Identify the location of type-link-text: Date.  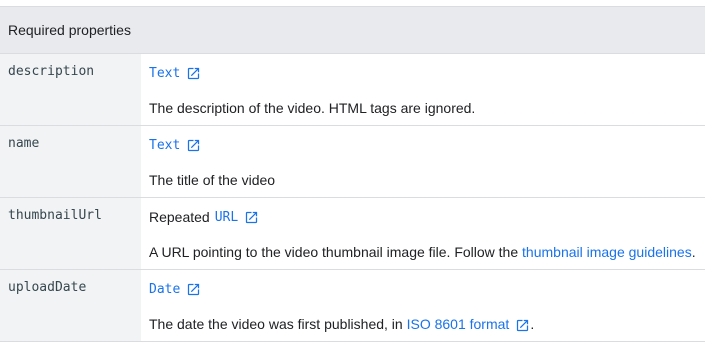
(164, 289).